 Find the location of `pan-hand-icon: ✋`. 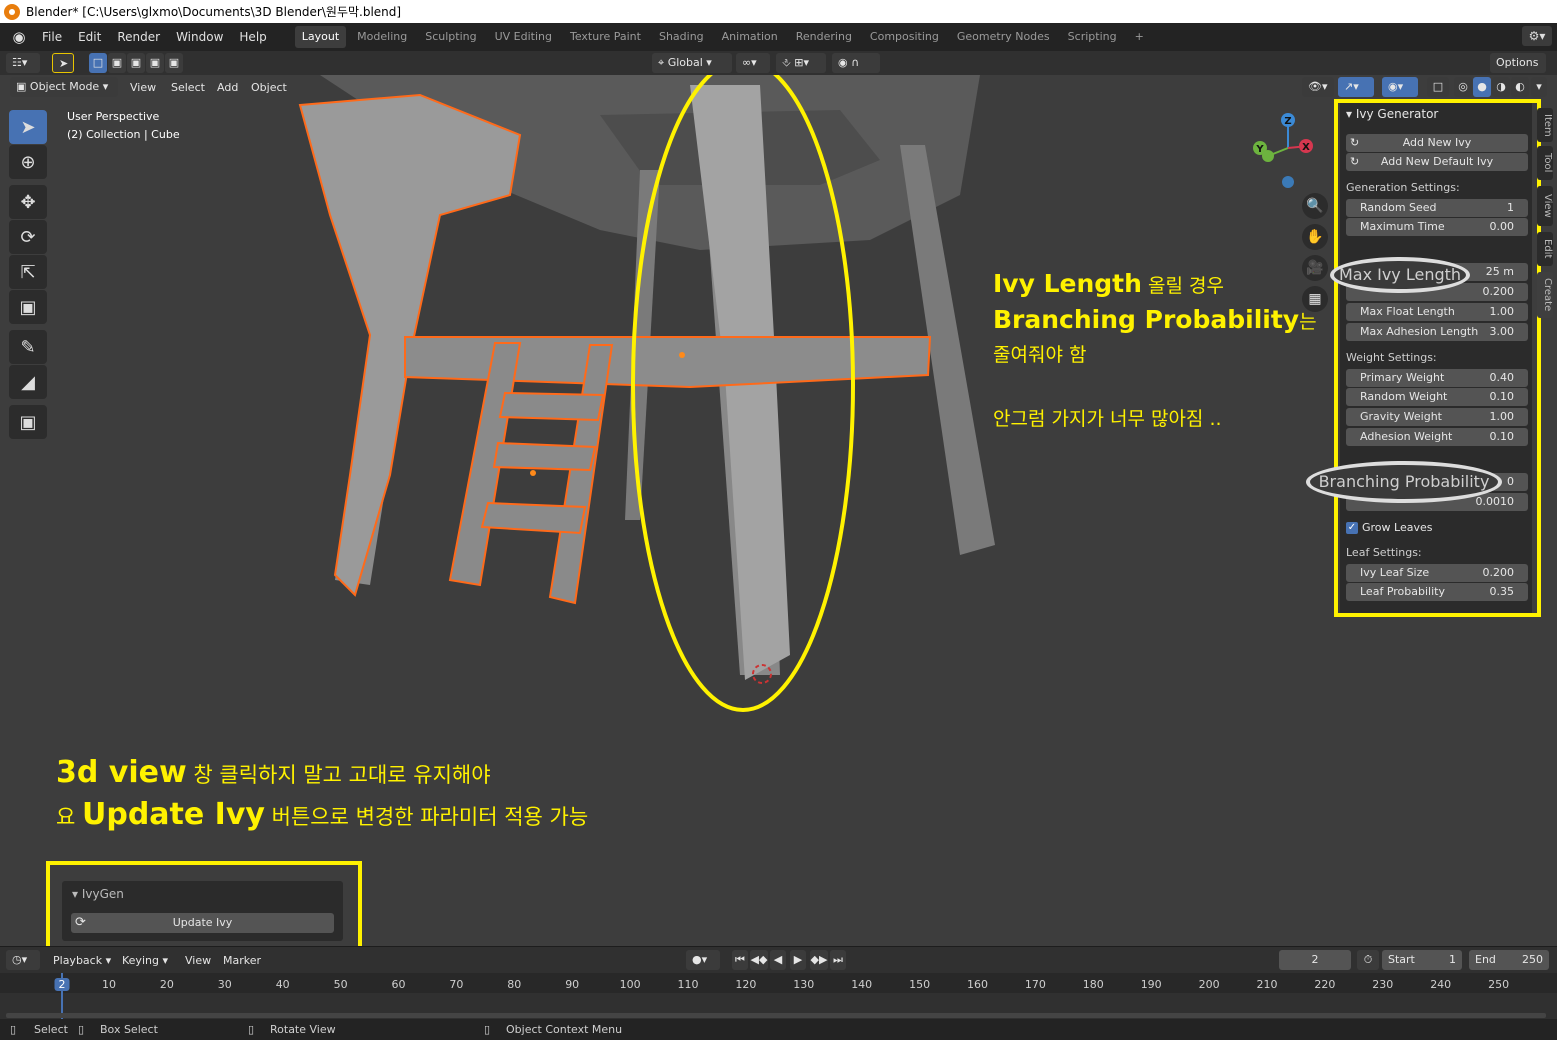

pan-hand-icon: ✋ is located at coordinates (1315, 237).